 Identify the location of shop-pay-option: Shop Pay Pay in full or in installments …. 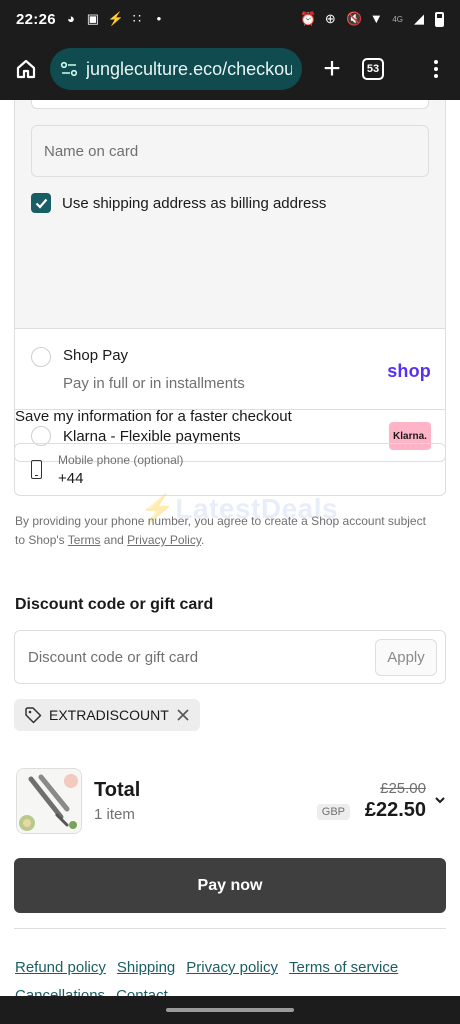
(230, 369).